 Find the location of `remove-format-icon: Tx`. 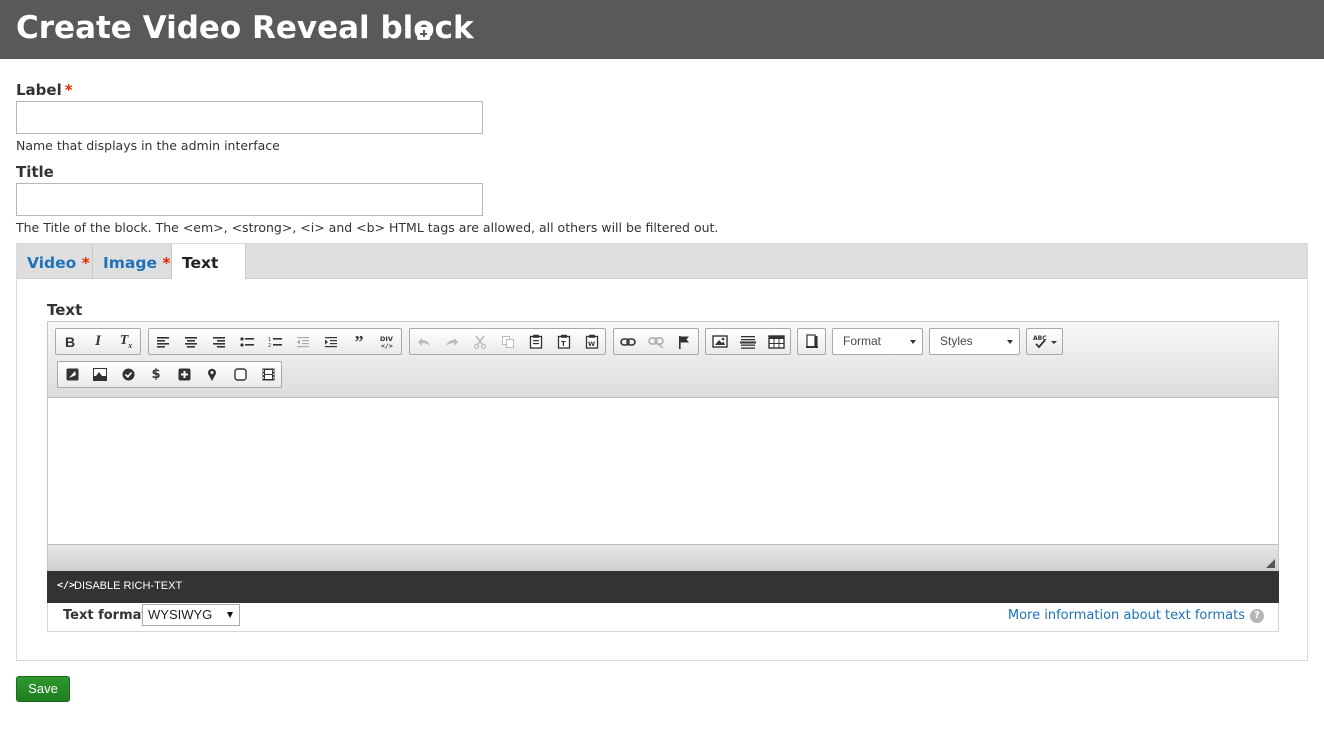

remove-format-icon: Tx is located at coordinates (126, 341).